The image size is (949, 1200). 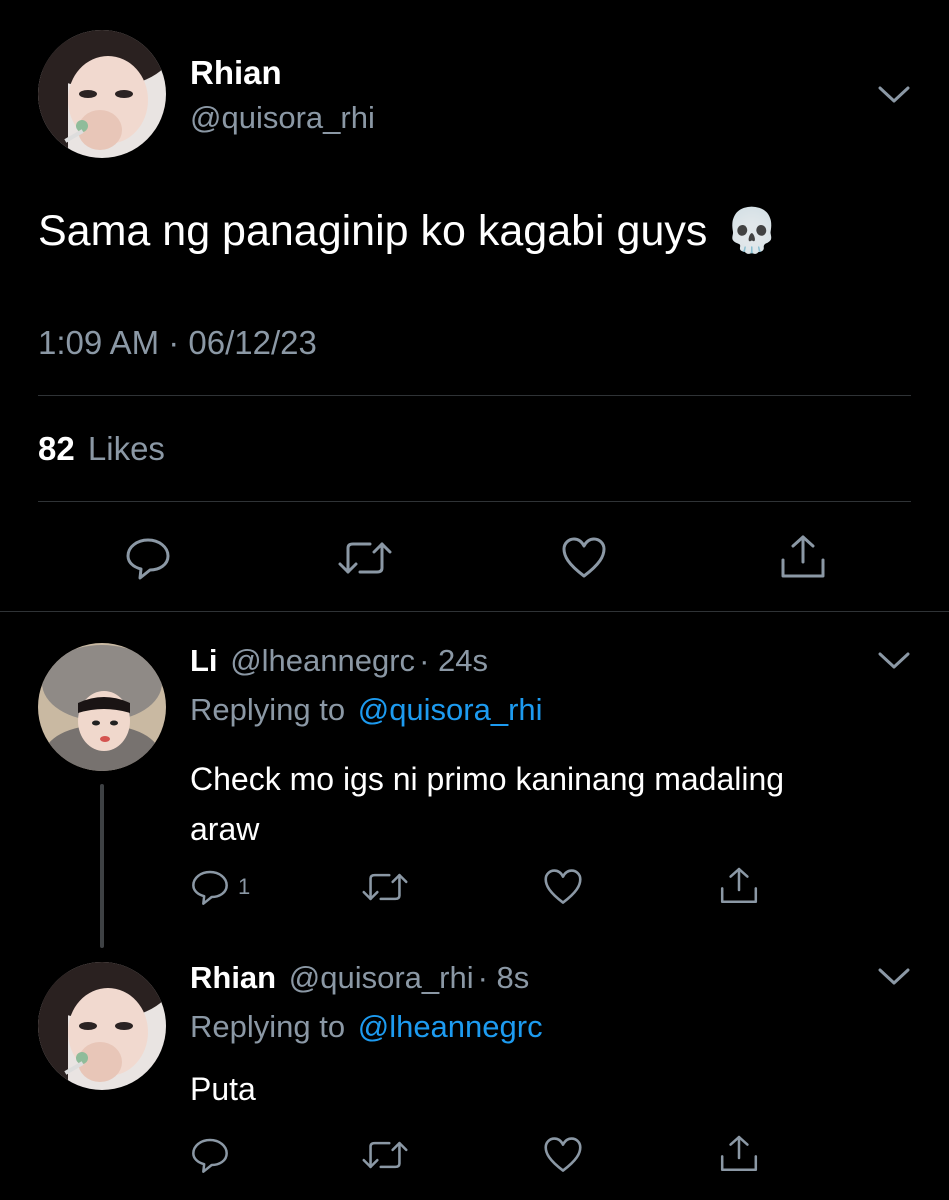 I want to click on tweet-text-body: Sama ng panaginip ko kagabi guys, so click(x=373, y=231).